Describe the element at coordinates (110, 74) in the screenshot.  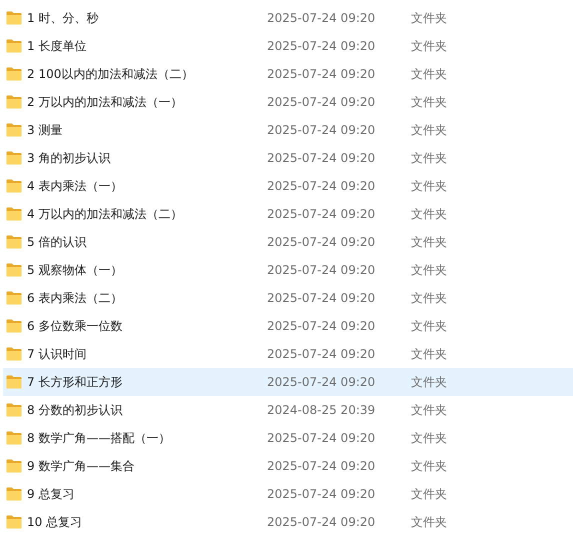
I see `file-name: 2 100以内的加法和减法（二）` at that location.